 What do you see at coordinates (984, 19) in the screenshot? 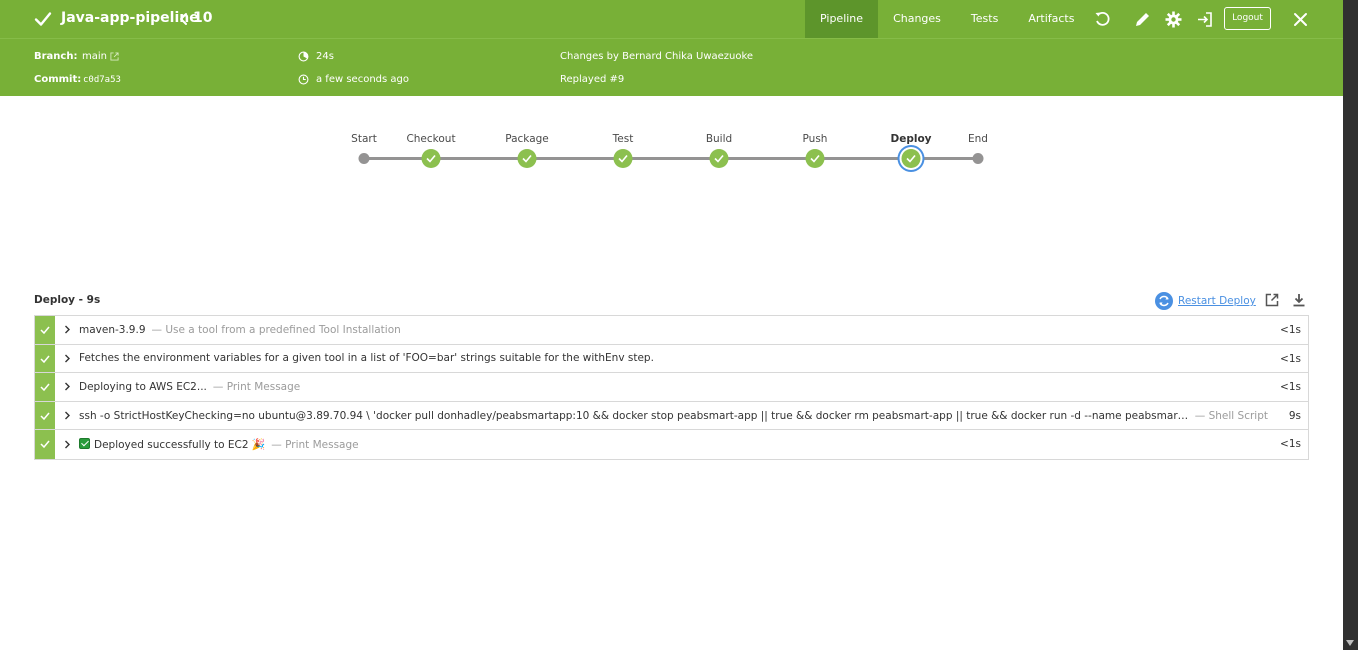
I see `tab-tests: Tests` at bounding box center [984, 19].